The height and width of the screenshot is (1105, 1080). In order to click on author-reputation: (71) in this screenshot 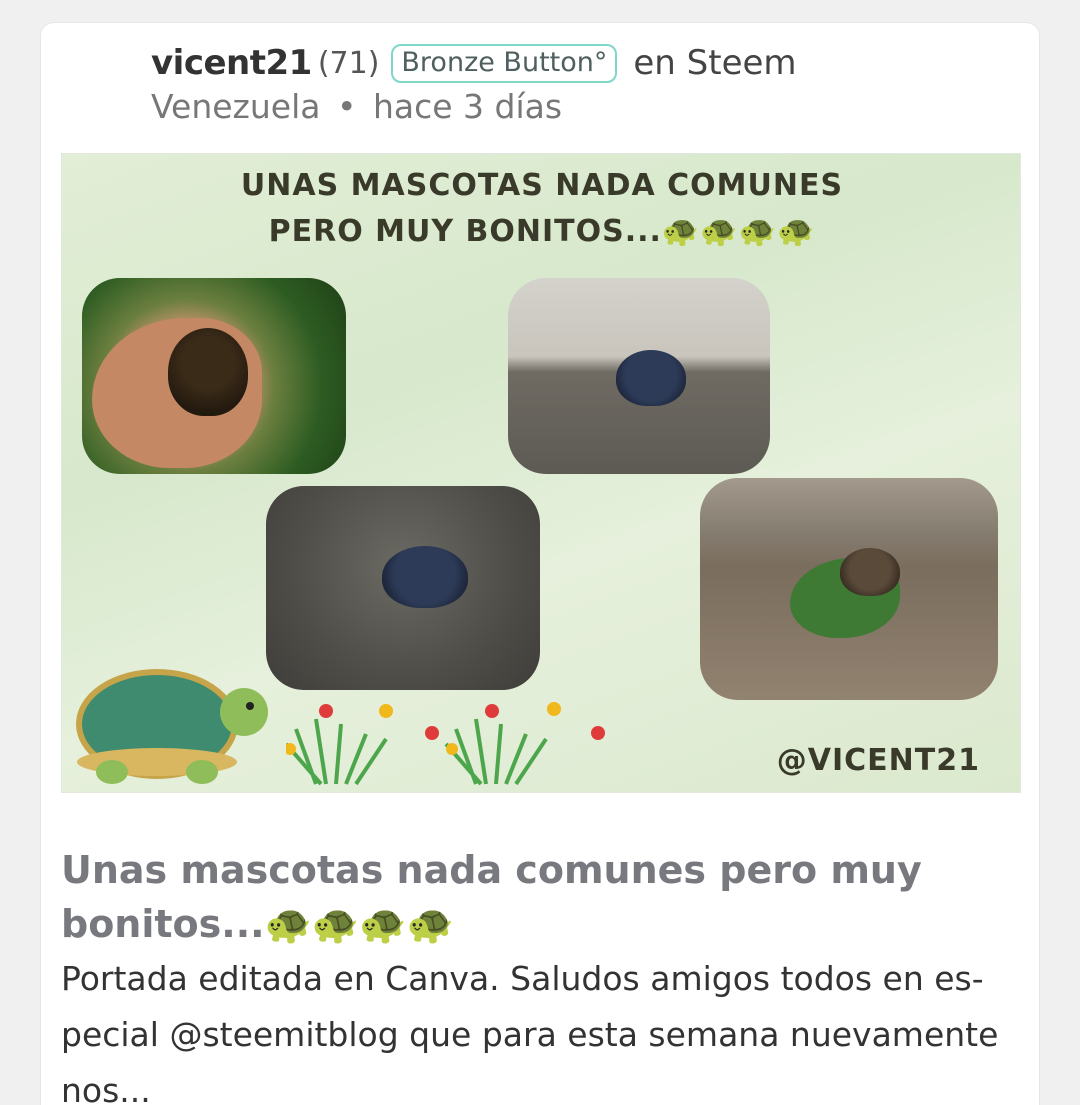, I will do `click(348, 63)`.